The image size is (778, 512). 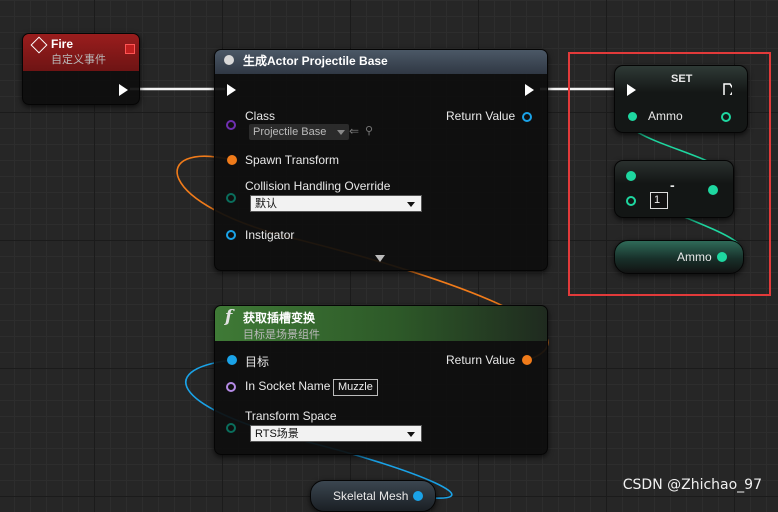 What do you see at coordinates (354, 131) in the screenshot?
I see `use-selected-arrow-icon: ⇐` at bounding box center [354, 131].